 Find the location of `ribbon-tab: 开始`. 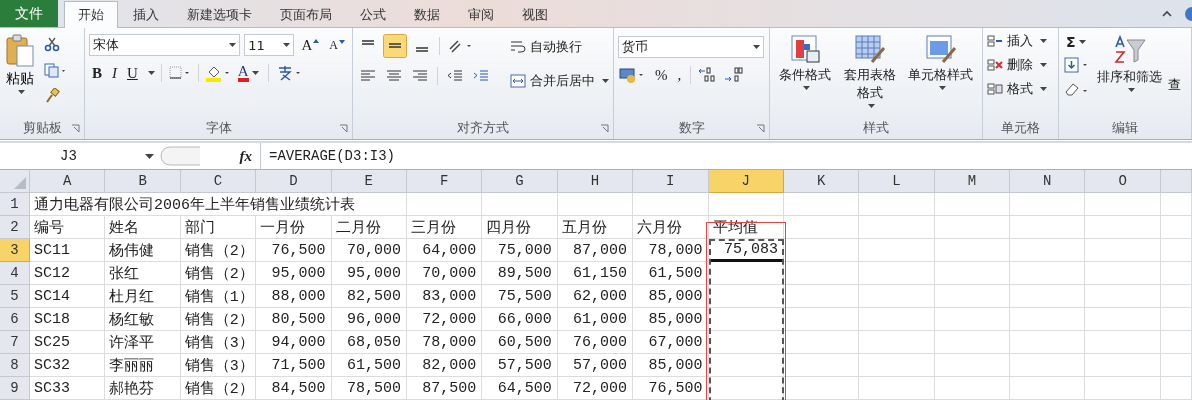

ribbon-tab: 开始 is located at coordinates (91, 14).